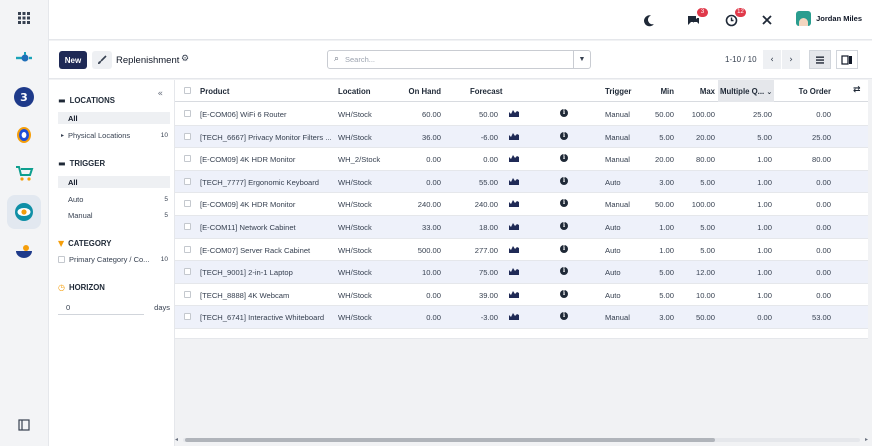 This screenshot has width=872, height=446. What do you see at coordinates (61, 259) in the screenshot?
I see `category-checkbox` at bounding box center [61, 259].